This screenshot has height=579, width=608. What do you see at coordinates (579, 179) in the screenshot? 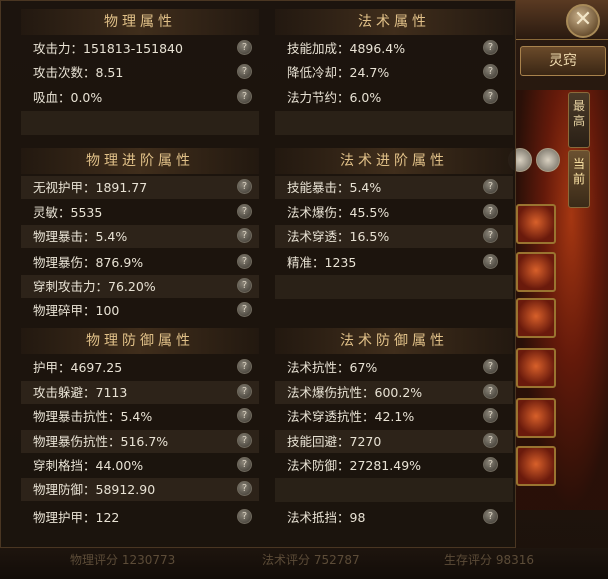
I see `tab-current: 当前` at bounding box center [579, 179].